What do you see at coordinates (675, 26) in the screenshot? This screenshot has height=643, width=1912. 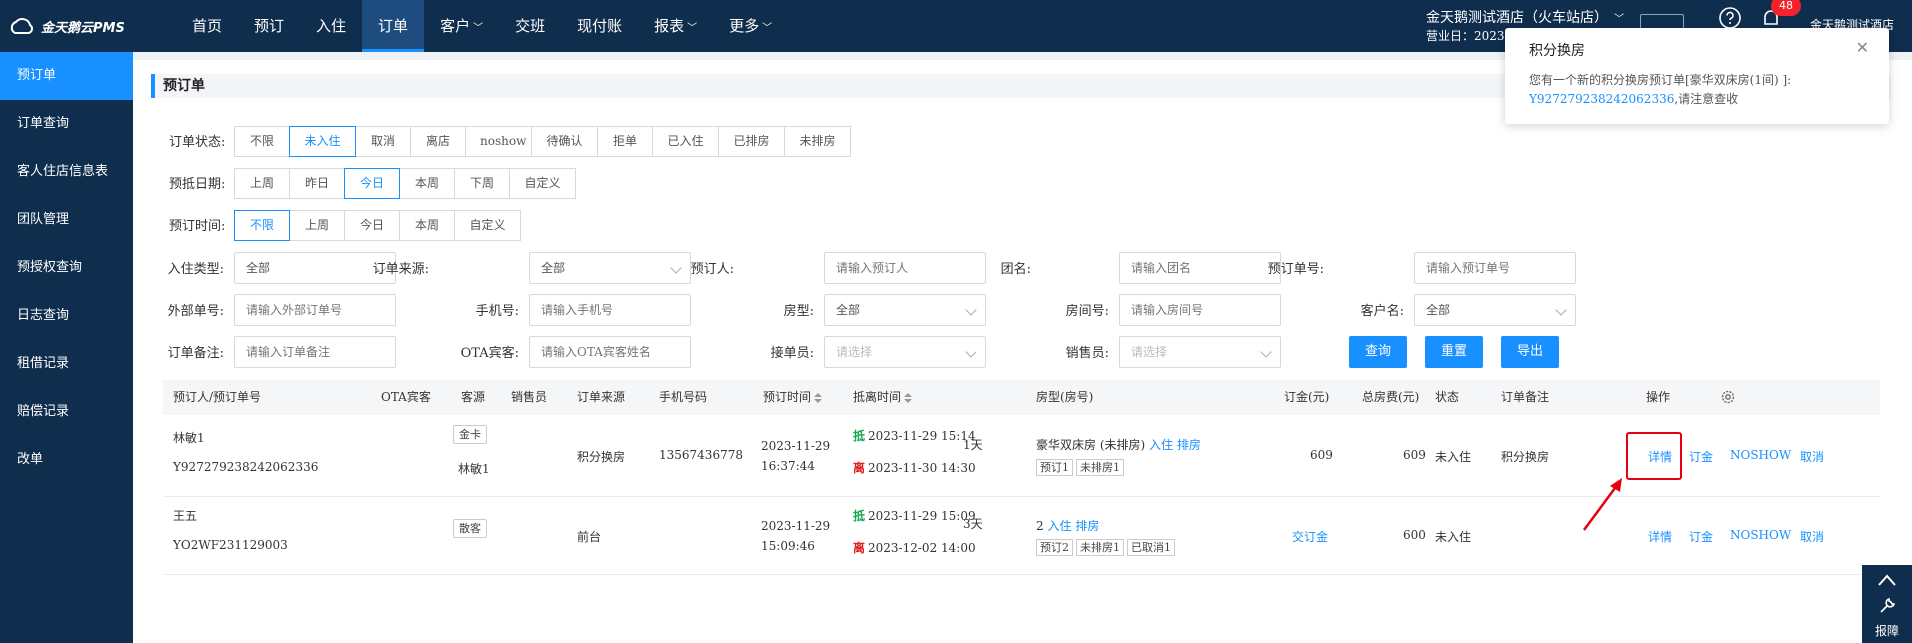 I see `nav-item-reports: 报表 ﹀` at bounding box center [675, 26].